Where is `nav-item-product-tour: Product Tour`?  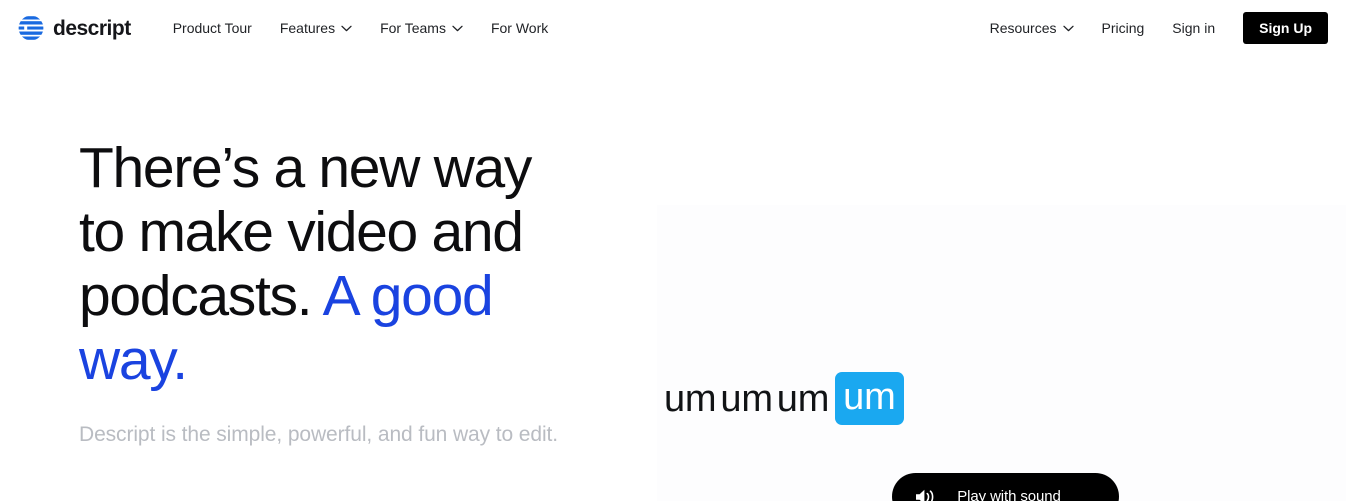 nav-item-product-tour: Product Tour is located at coordinates (212, 28).